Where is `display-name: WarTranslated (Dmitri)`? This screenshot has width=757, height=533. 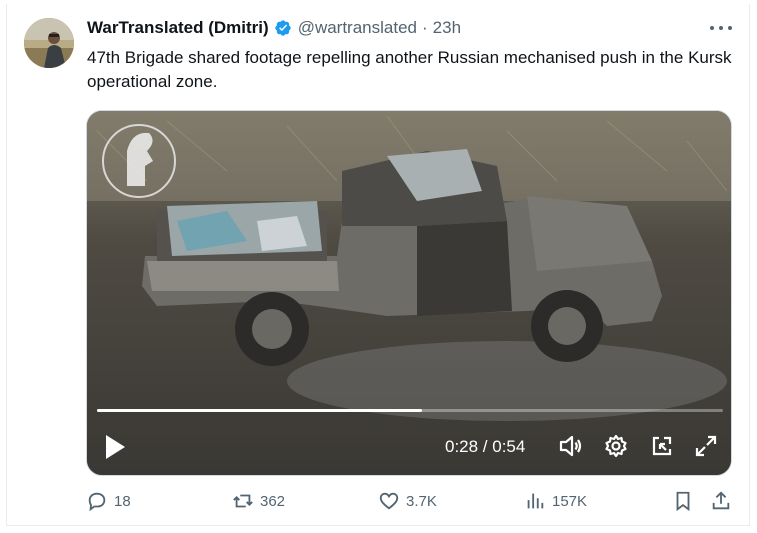 display-name: WarTranslated (Dmitri) is located at coordinates (178, 28).